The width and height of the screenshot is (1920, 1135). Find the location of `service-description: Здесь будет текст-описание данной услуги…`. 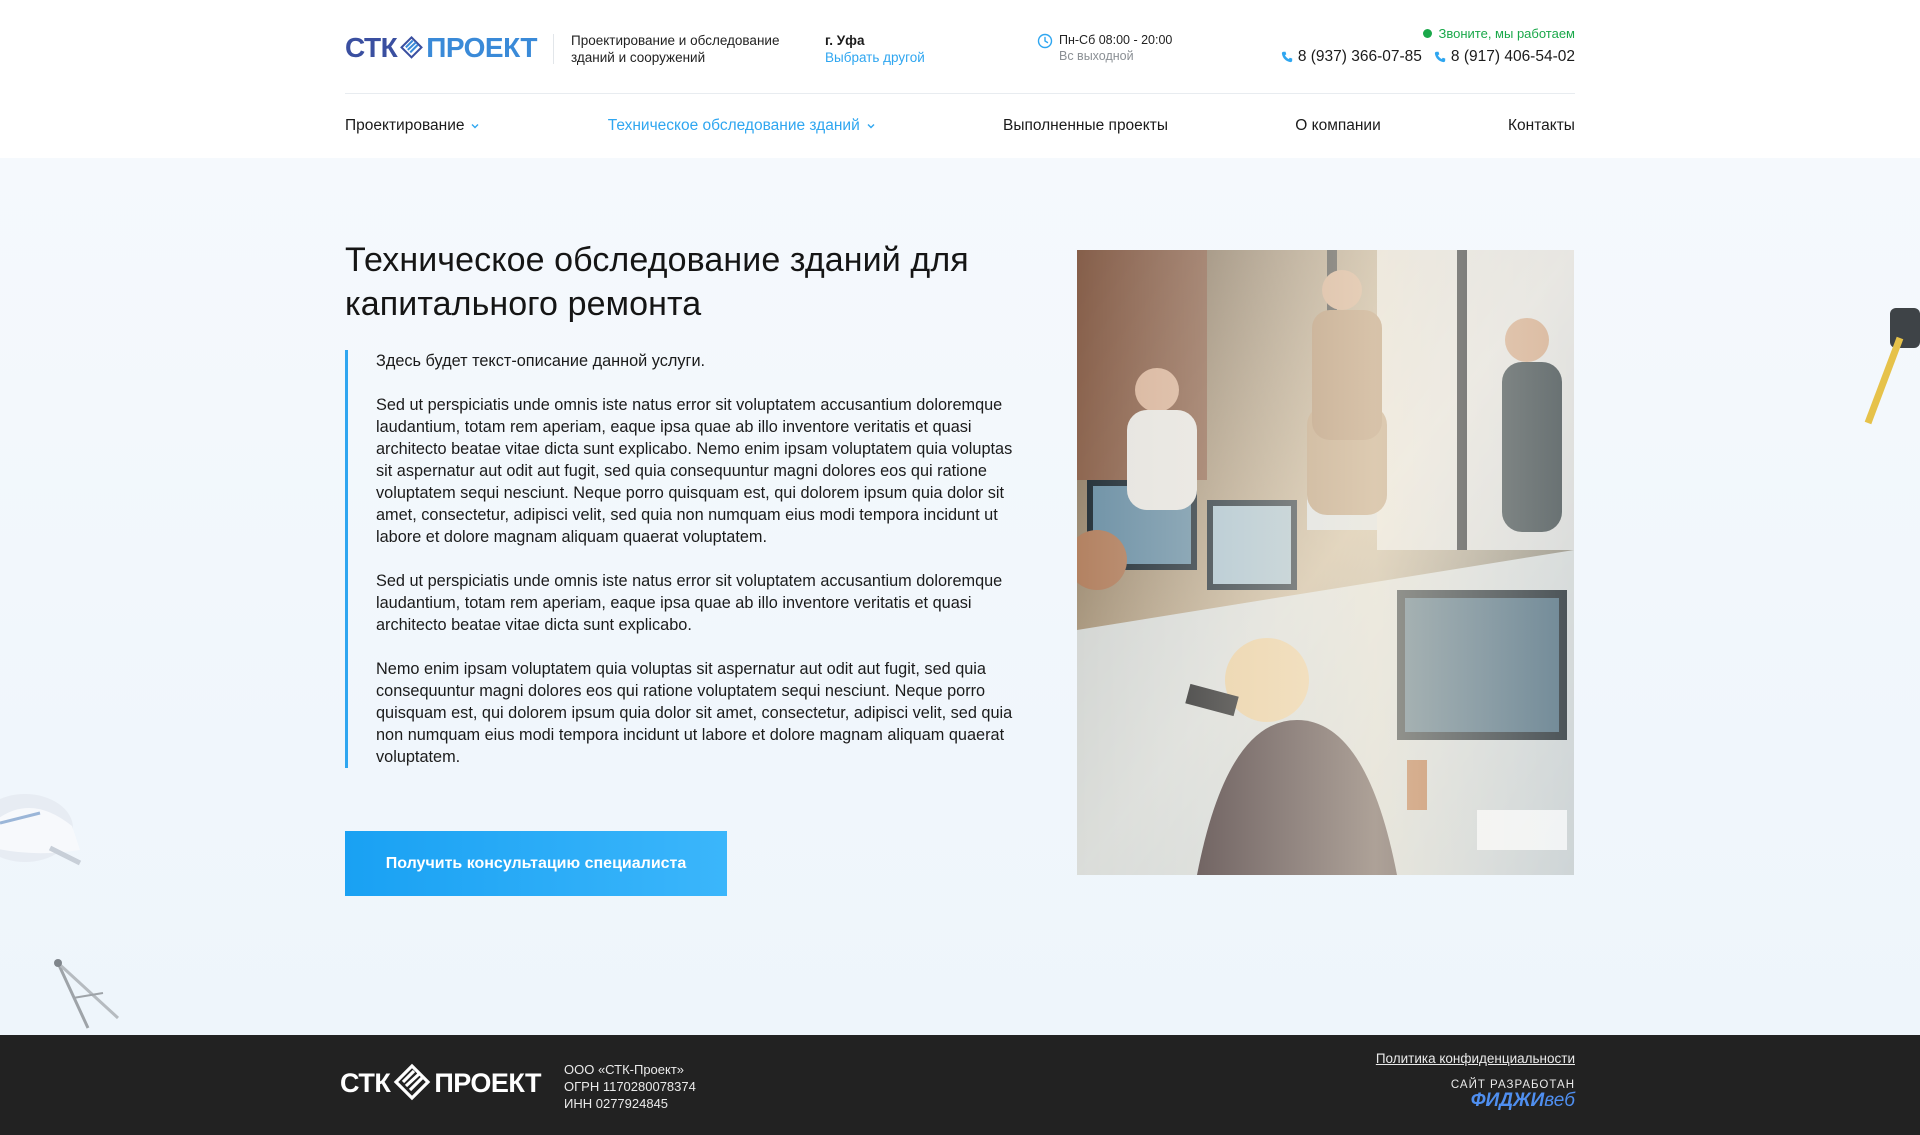

service-description: Здесь будет текст-описание данной услуги… is located at coordinates (680, 559).